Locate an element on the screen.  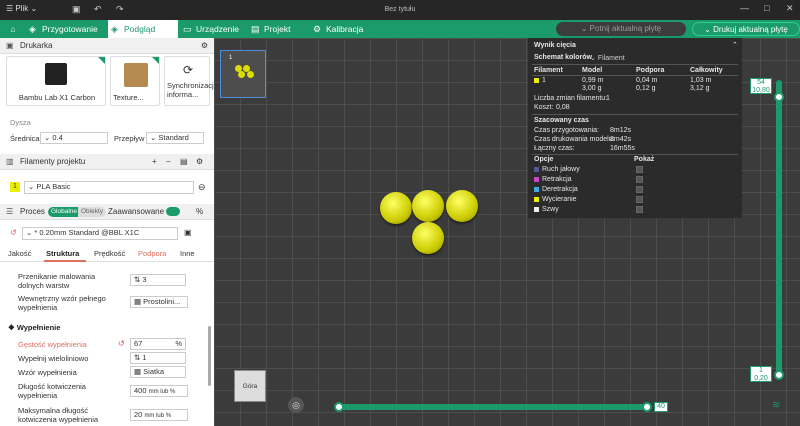
view-cube: Góra is located at coordinates (250, 386).